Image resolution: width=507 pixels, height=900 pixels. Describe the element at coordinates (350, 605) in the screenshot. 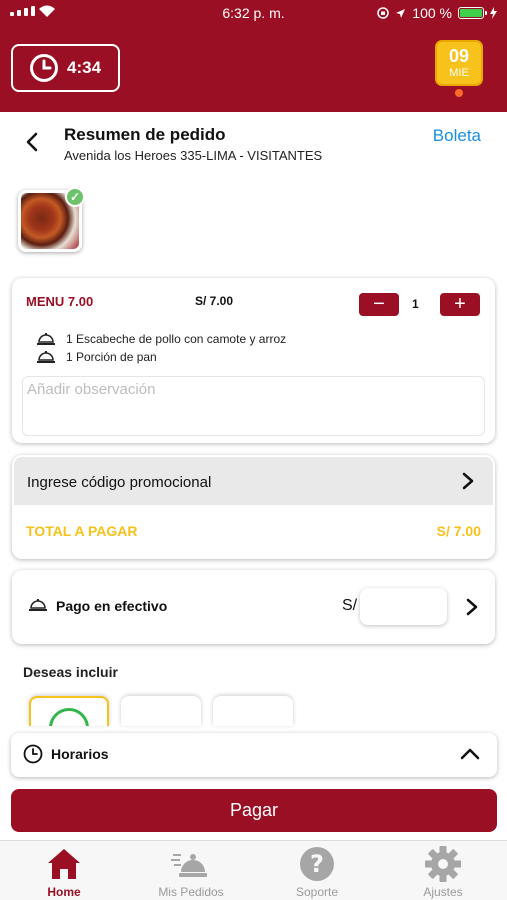

I see `payment-currency: S/` at that location.